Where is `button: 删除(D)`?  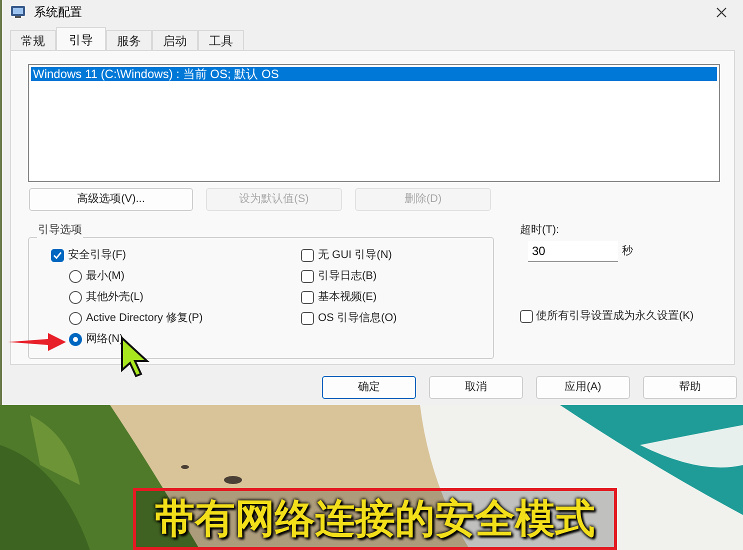
button: 删除(D) is located at coordinates (423, 199).